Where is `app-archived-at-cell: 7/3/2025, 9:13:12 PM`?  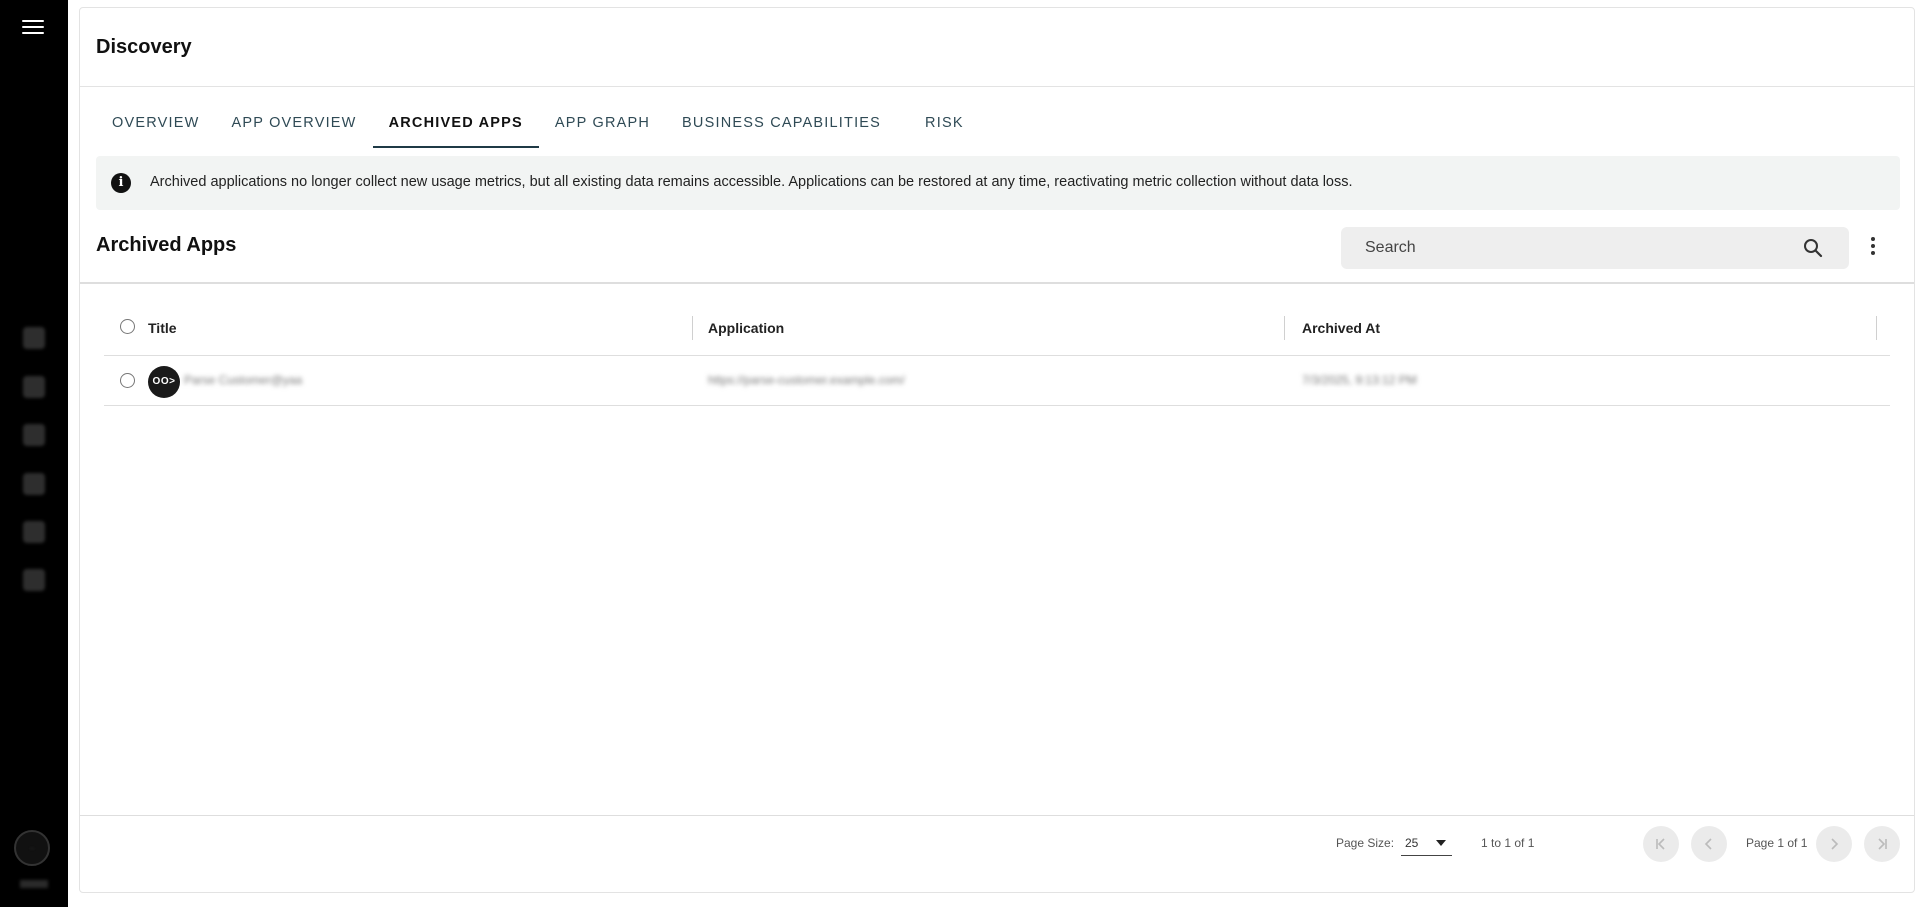 app-archived-at-cell: 7/3/2025, 9:13:12 PM is located at coordinates (1359, 380).